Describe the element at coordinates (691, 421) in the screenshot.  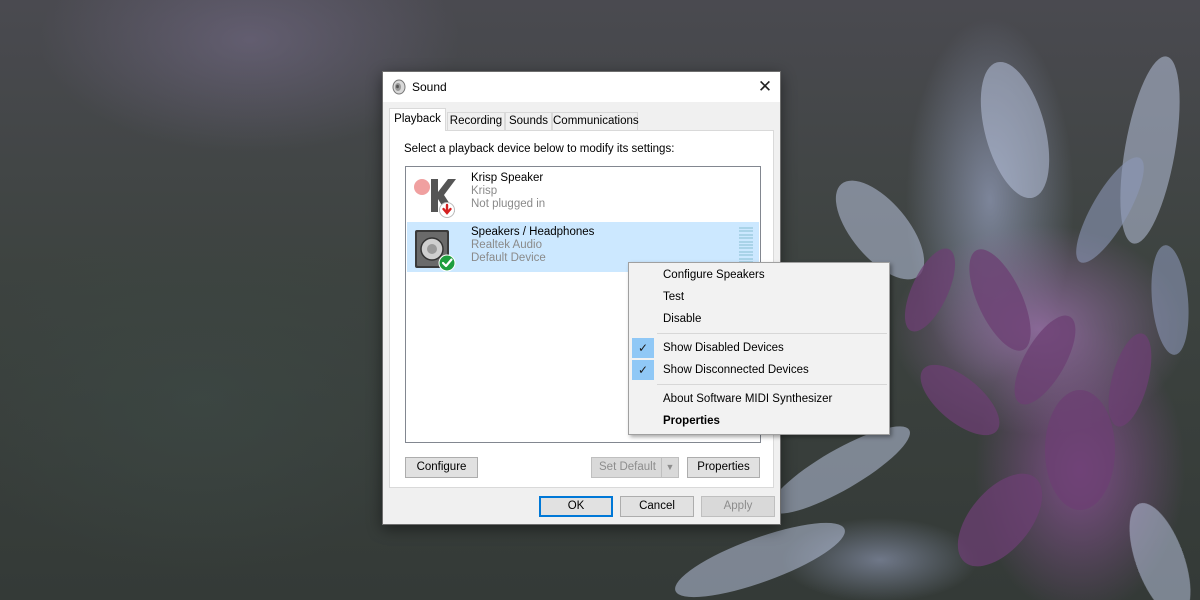
I see `menu-item-label: Properties` at that location.